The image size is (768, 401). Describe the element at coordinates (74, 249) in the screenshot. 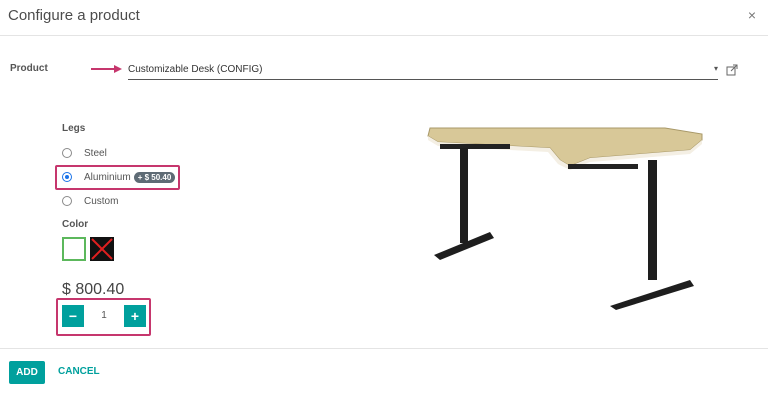

I see `color-swatch-white` at that location.